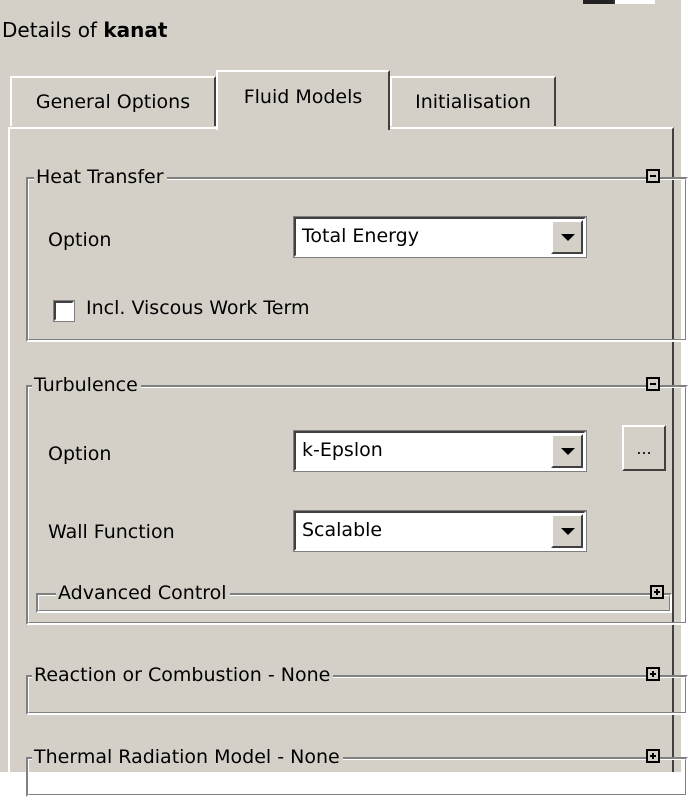 This screenshot has height=797, width=695. I want to click on group-legend-turbulence: Turbulence, so click(86, 385).